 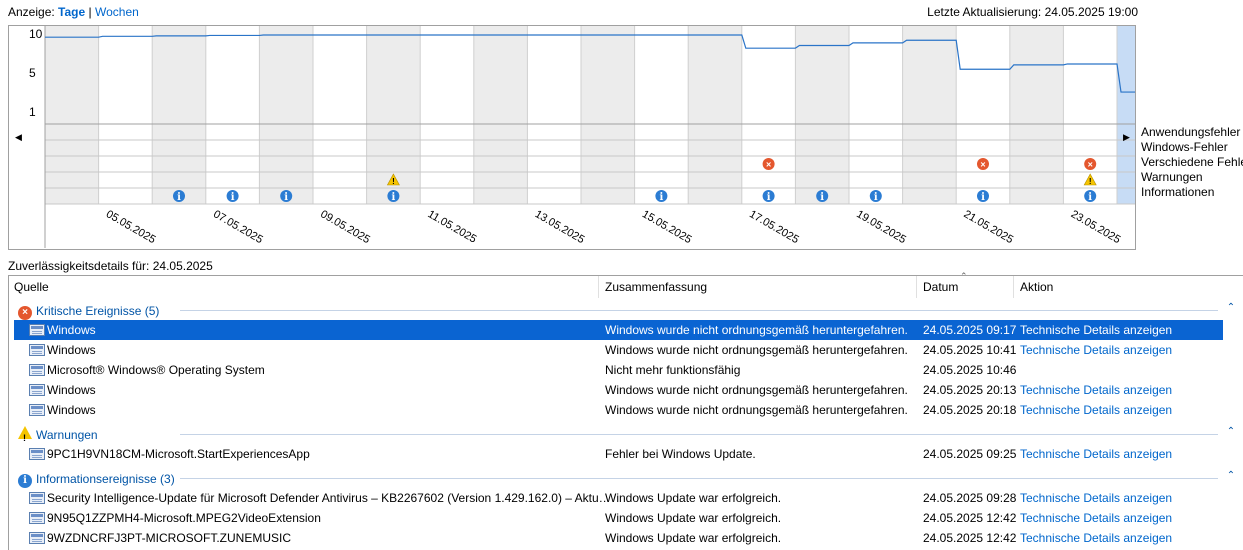 I want to click on row-summary: Fehler bei Windows Update., so click(x=680, y=454).